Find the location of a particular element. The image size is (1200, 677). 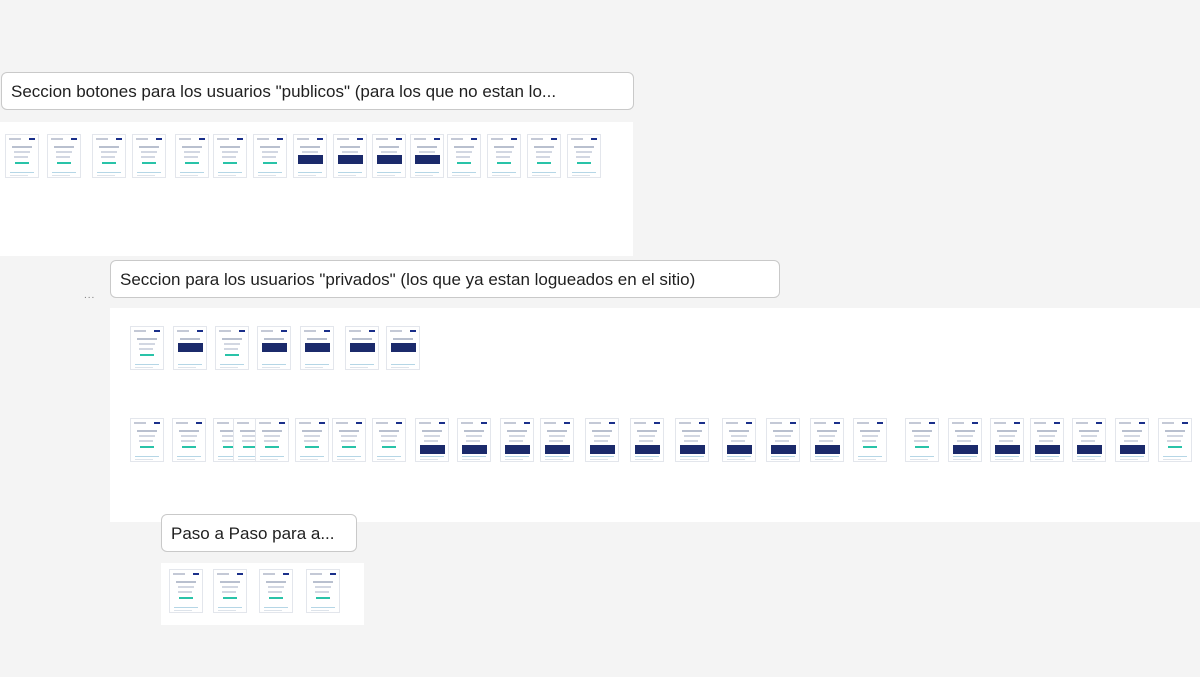

section-board-paso-a-paso is located at coordinates (262, 594).